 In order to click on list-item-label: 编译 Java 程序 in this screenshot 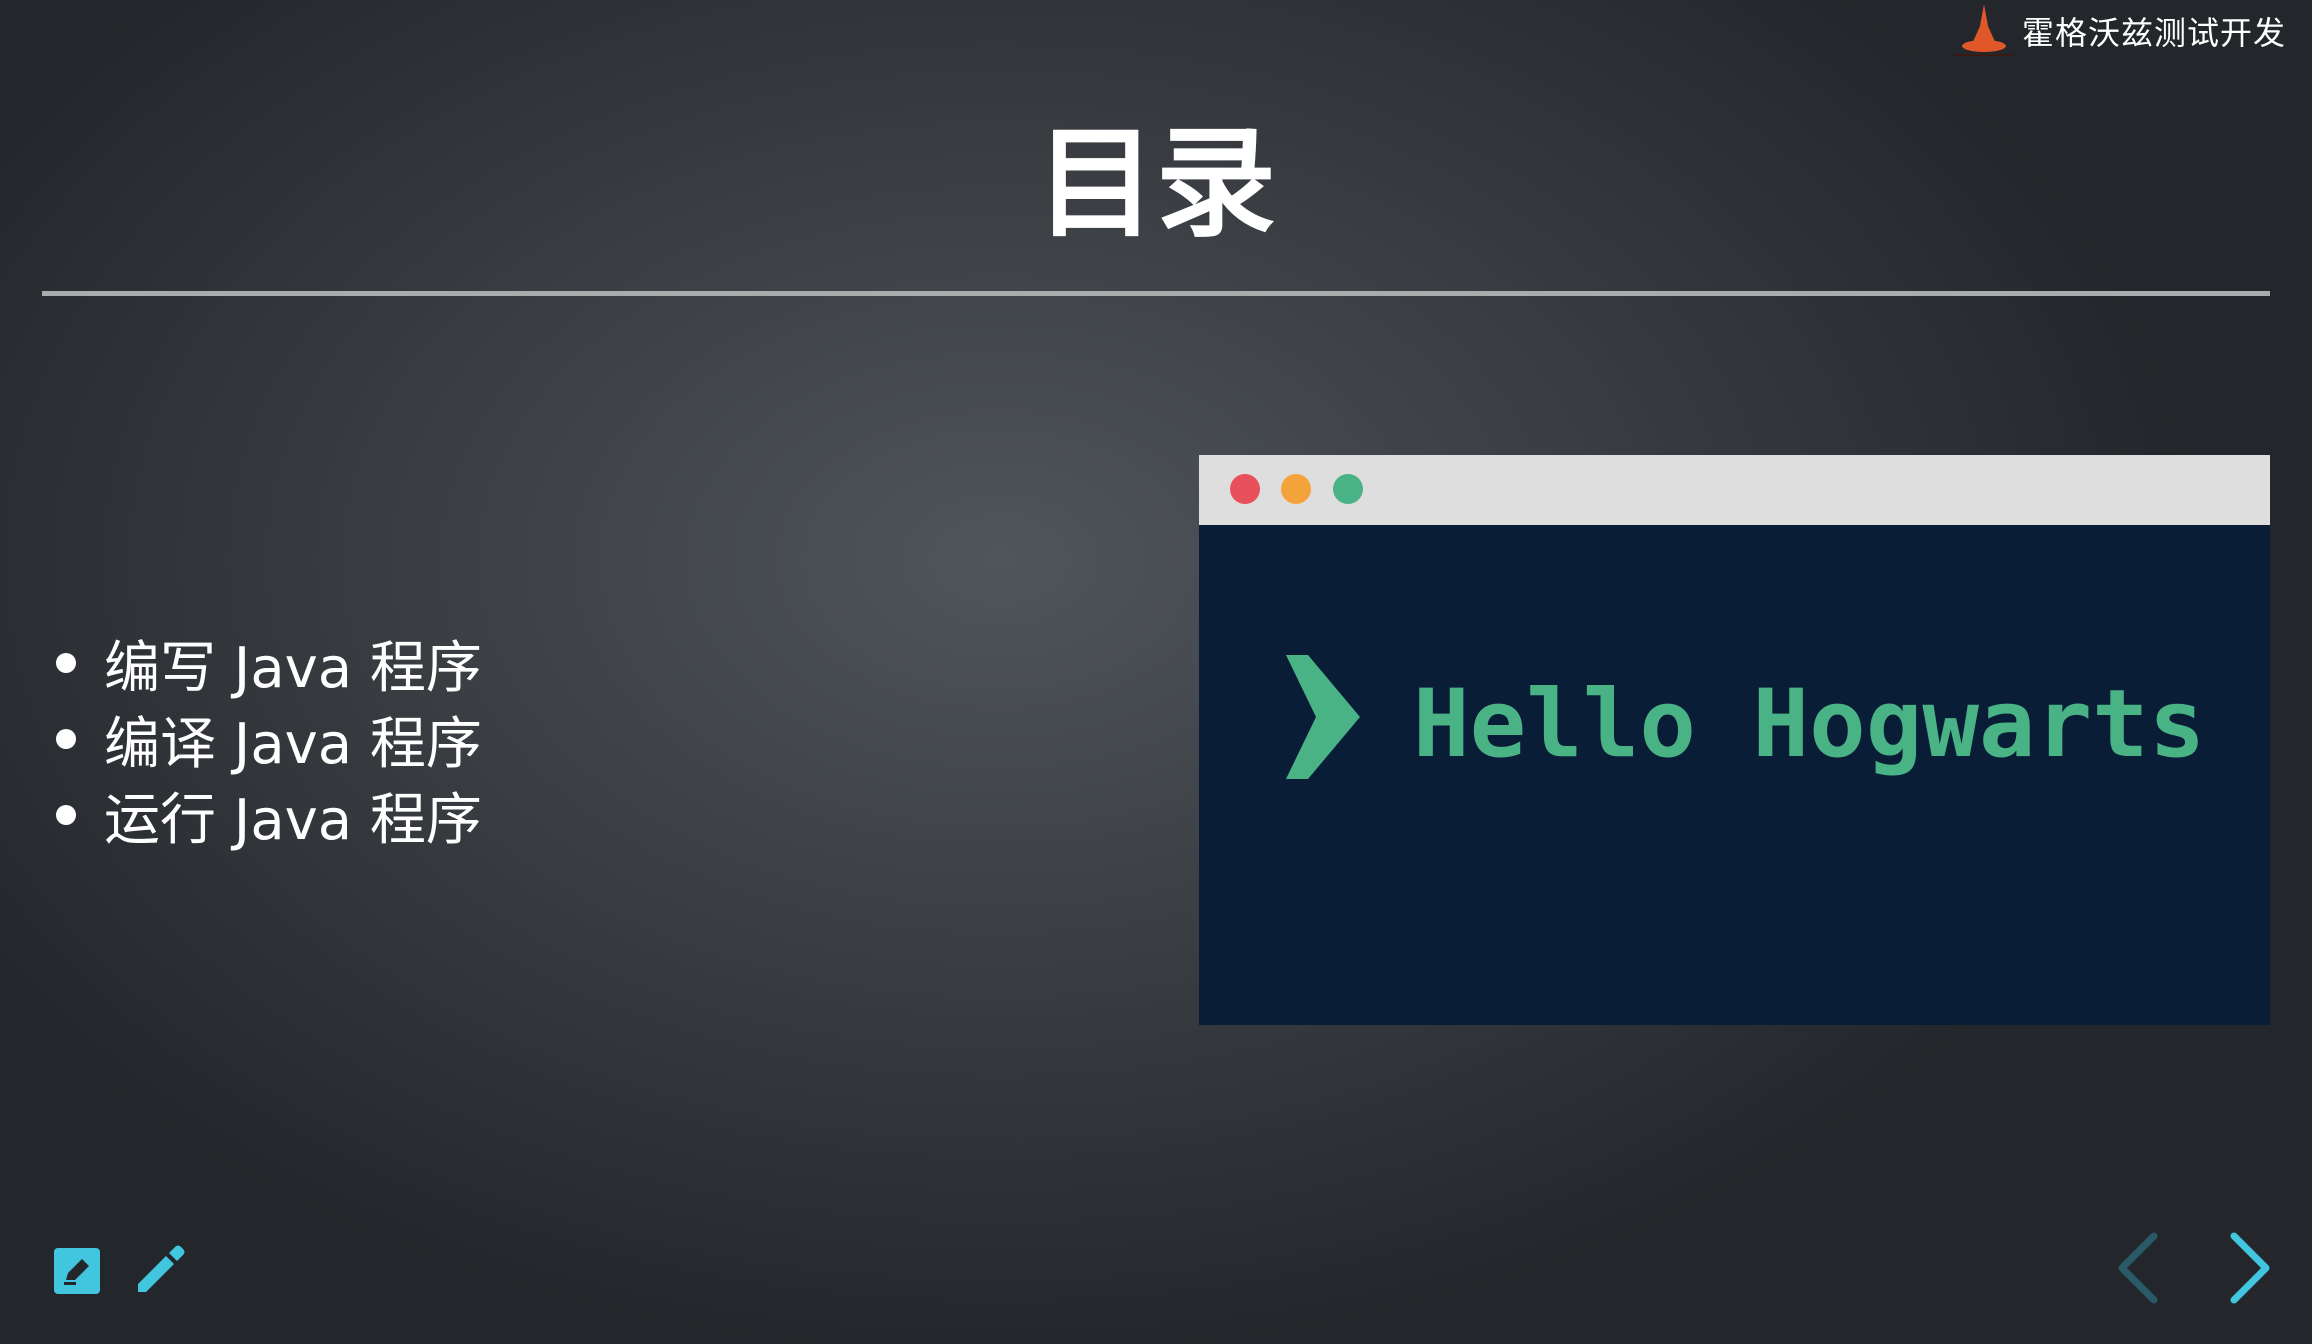, I will do `click(293, 744)`.